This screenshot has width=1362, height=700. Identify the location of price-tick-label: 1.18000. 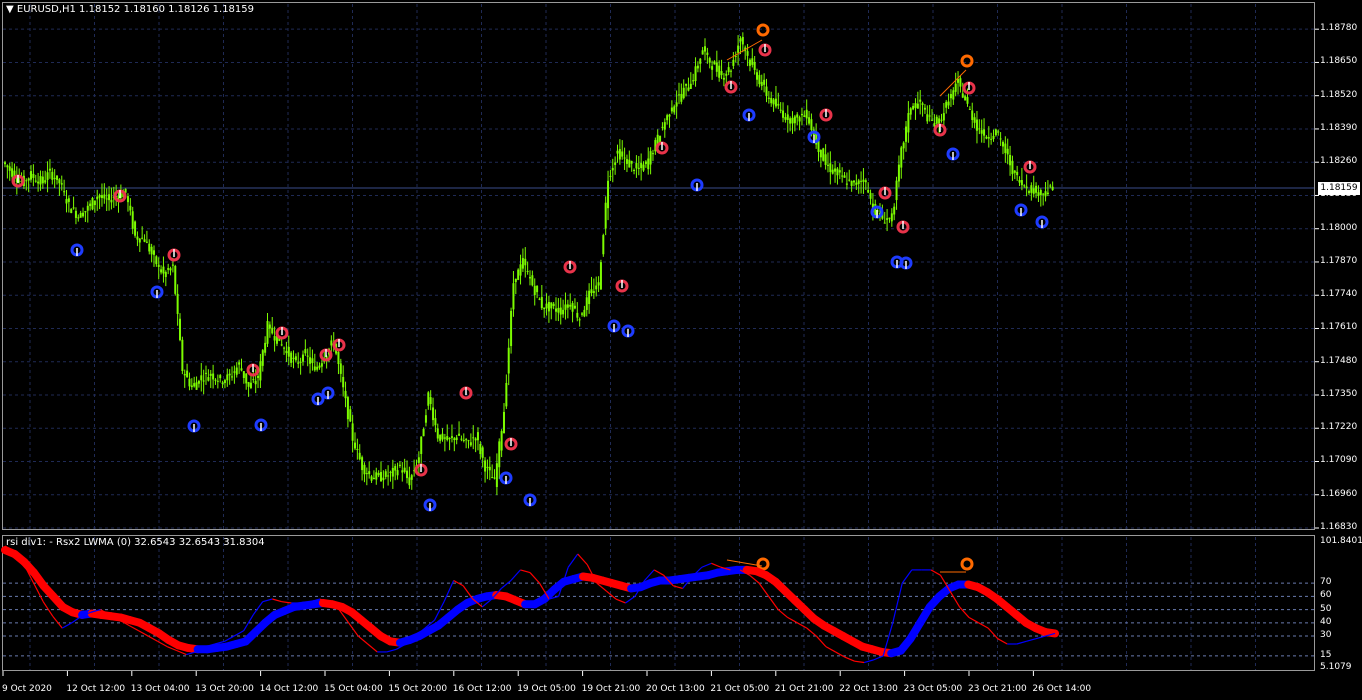
(1339, 227).